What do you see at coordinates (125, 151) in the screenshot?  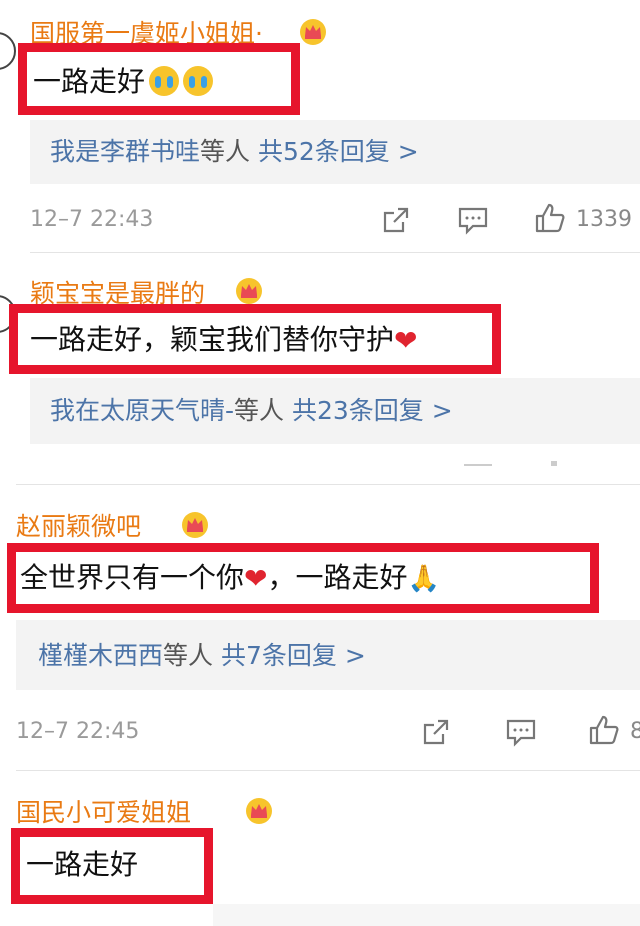 I see `reply-user-link: 我是李群书哇` at bounding box center [125, 151].